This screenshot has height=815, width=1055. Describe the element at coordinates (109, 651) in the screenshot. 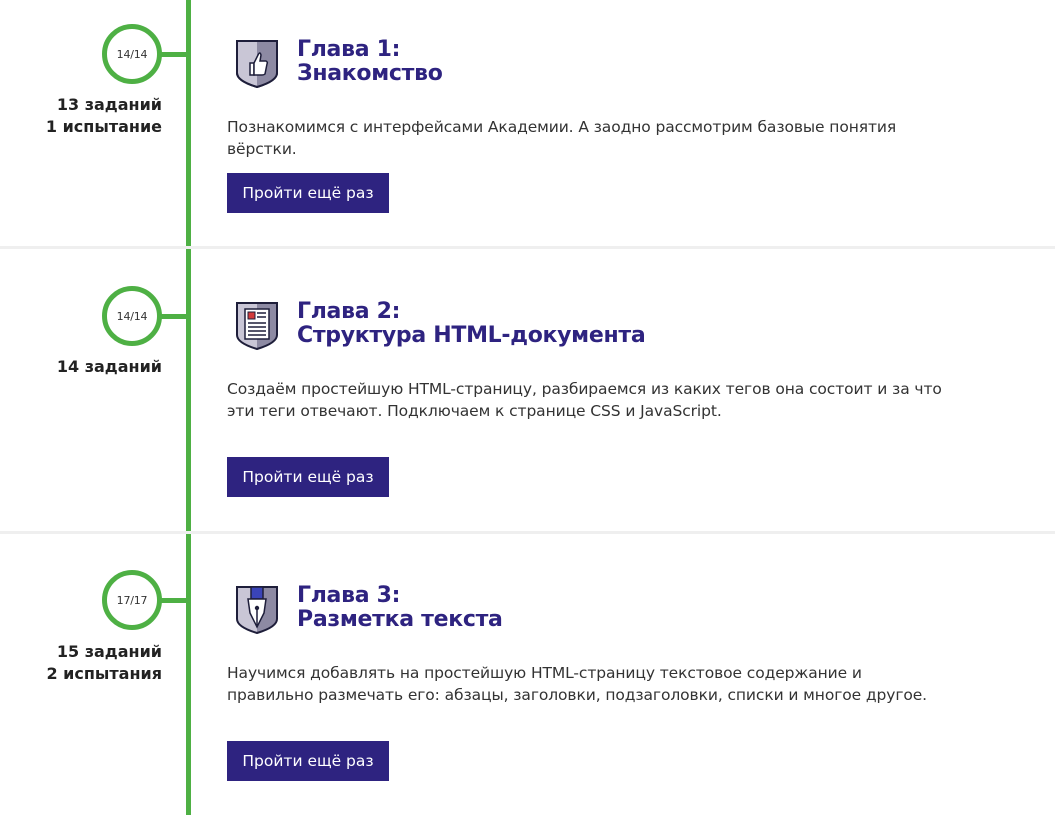

I see `tasks-count: 15 заданий` at that location.